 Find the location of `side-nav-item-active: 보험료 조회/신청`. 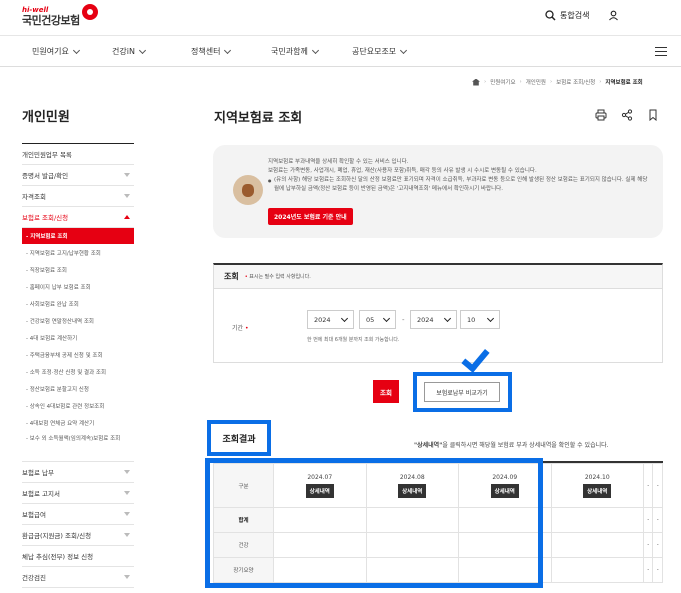

side-nav-item-active: 보험료 조회/신청 is located at coordinates (78, 217).